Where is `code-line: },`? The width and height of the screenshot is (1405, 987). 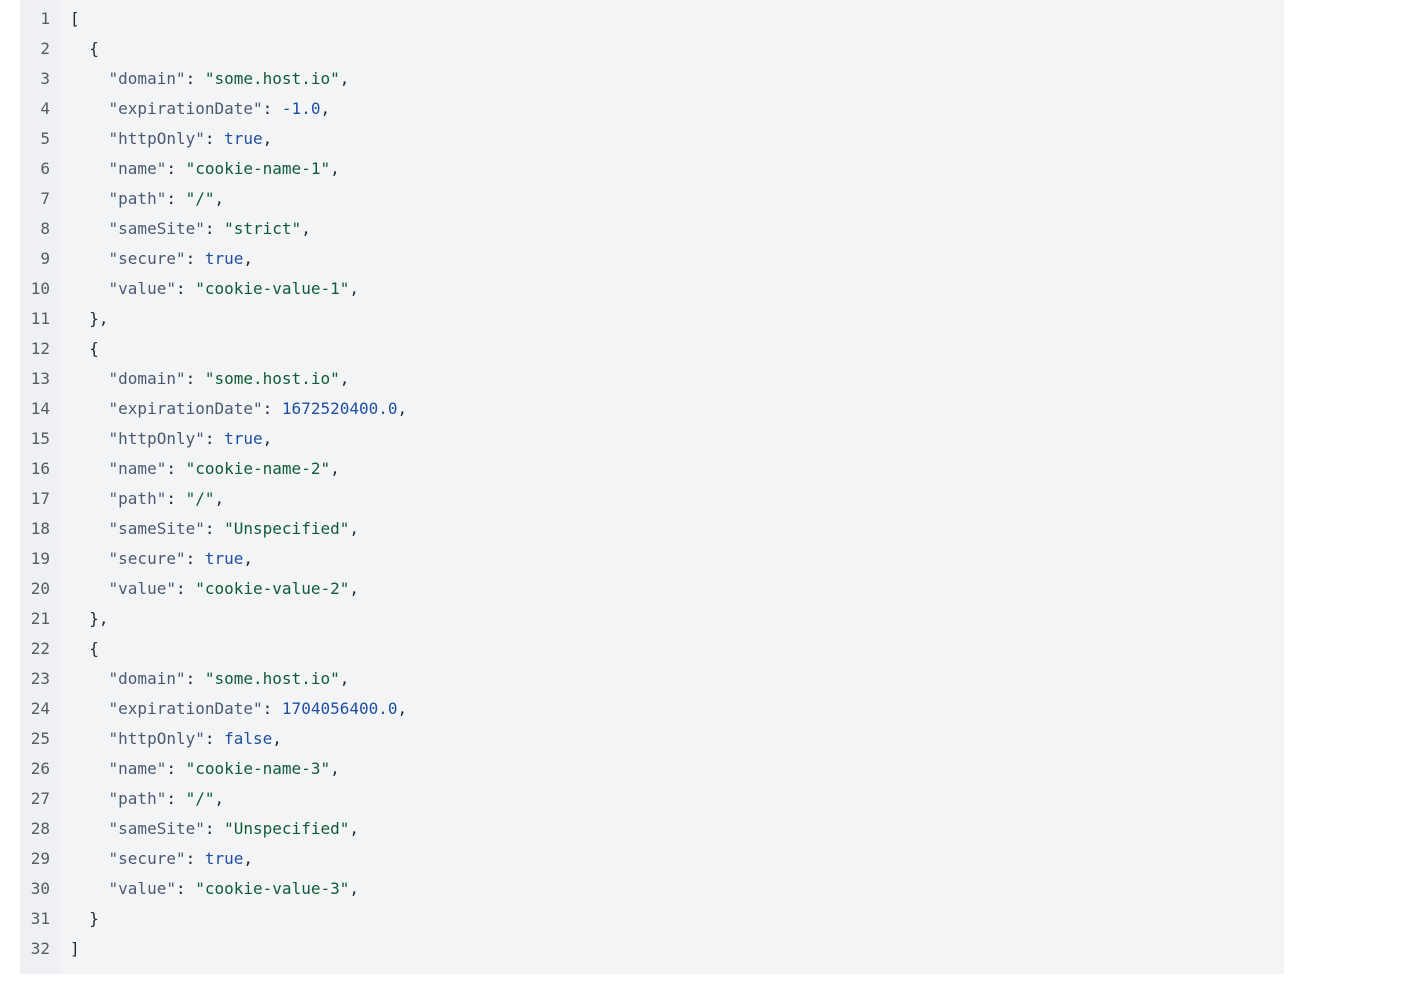 code-line: }, is located at coordinates (677, 619).